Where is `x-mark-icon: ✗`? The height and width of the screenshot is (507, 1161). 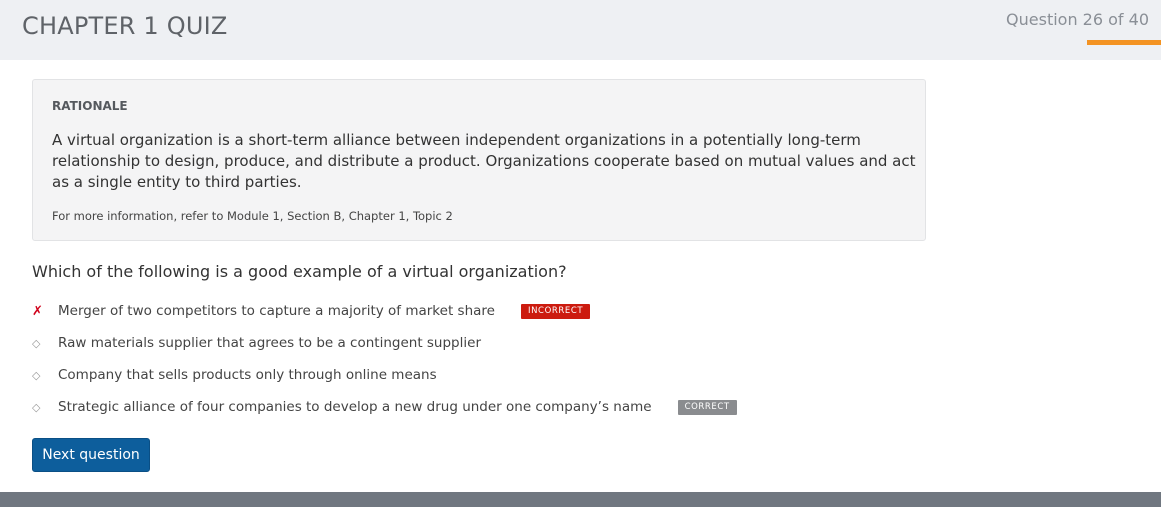
x-mark-icon: ✗ is located at coordinates (37, 311).